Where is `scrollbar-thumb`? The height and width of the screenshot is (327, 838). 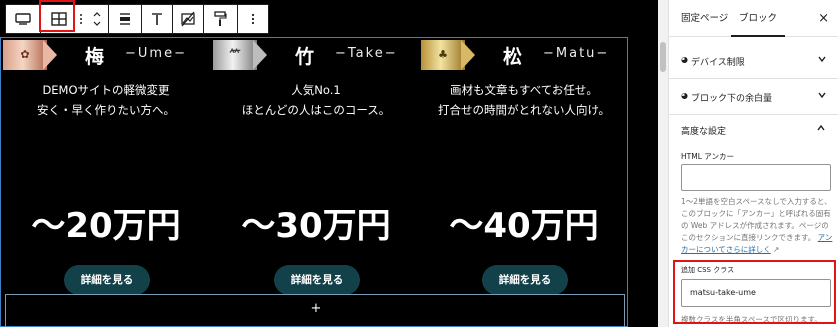
scrollbar-thumb is located at coordinates (663, 57).